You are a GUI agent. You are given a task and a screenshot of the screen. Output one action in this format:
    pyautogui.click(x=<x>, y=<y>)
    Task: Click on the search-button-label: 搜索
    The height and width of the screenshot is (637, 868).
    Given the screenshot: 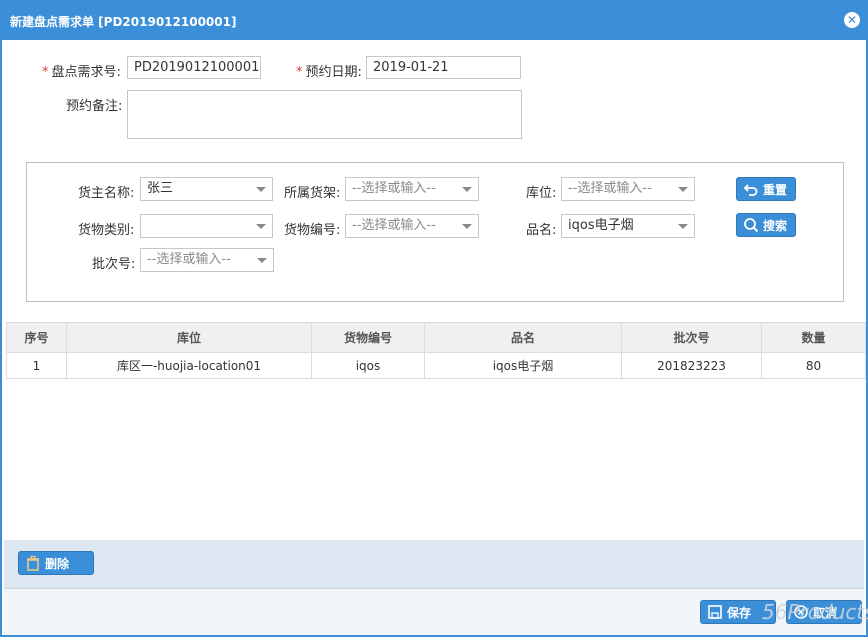 What is the action you would take?
    pyautogui.click(x=775, y=226)
    